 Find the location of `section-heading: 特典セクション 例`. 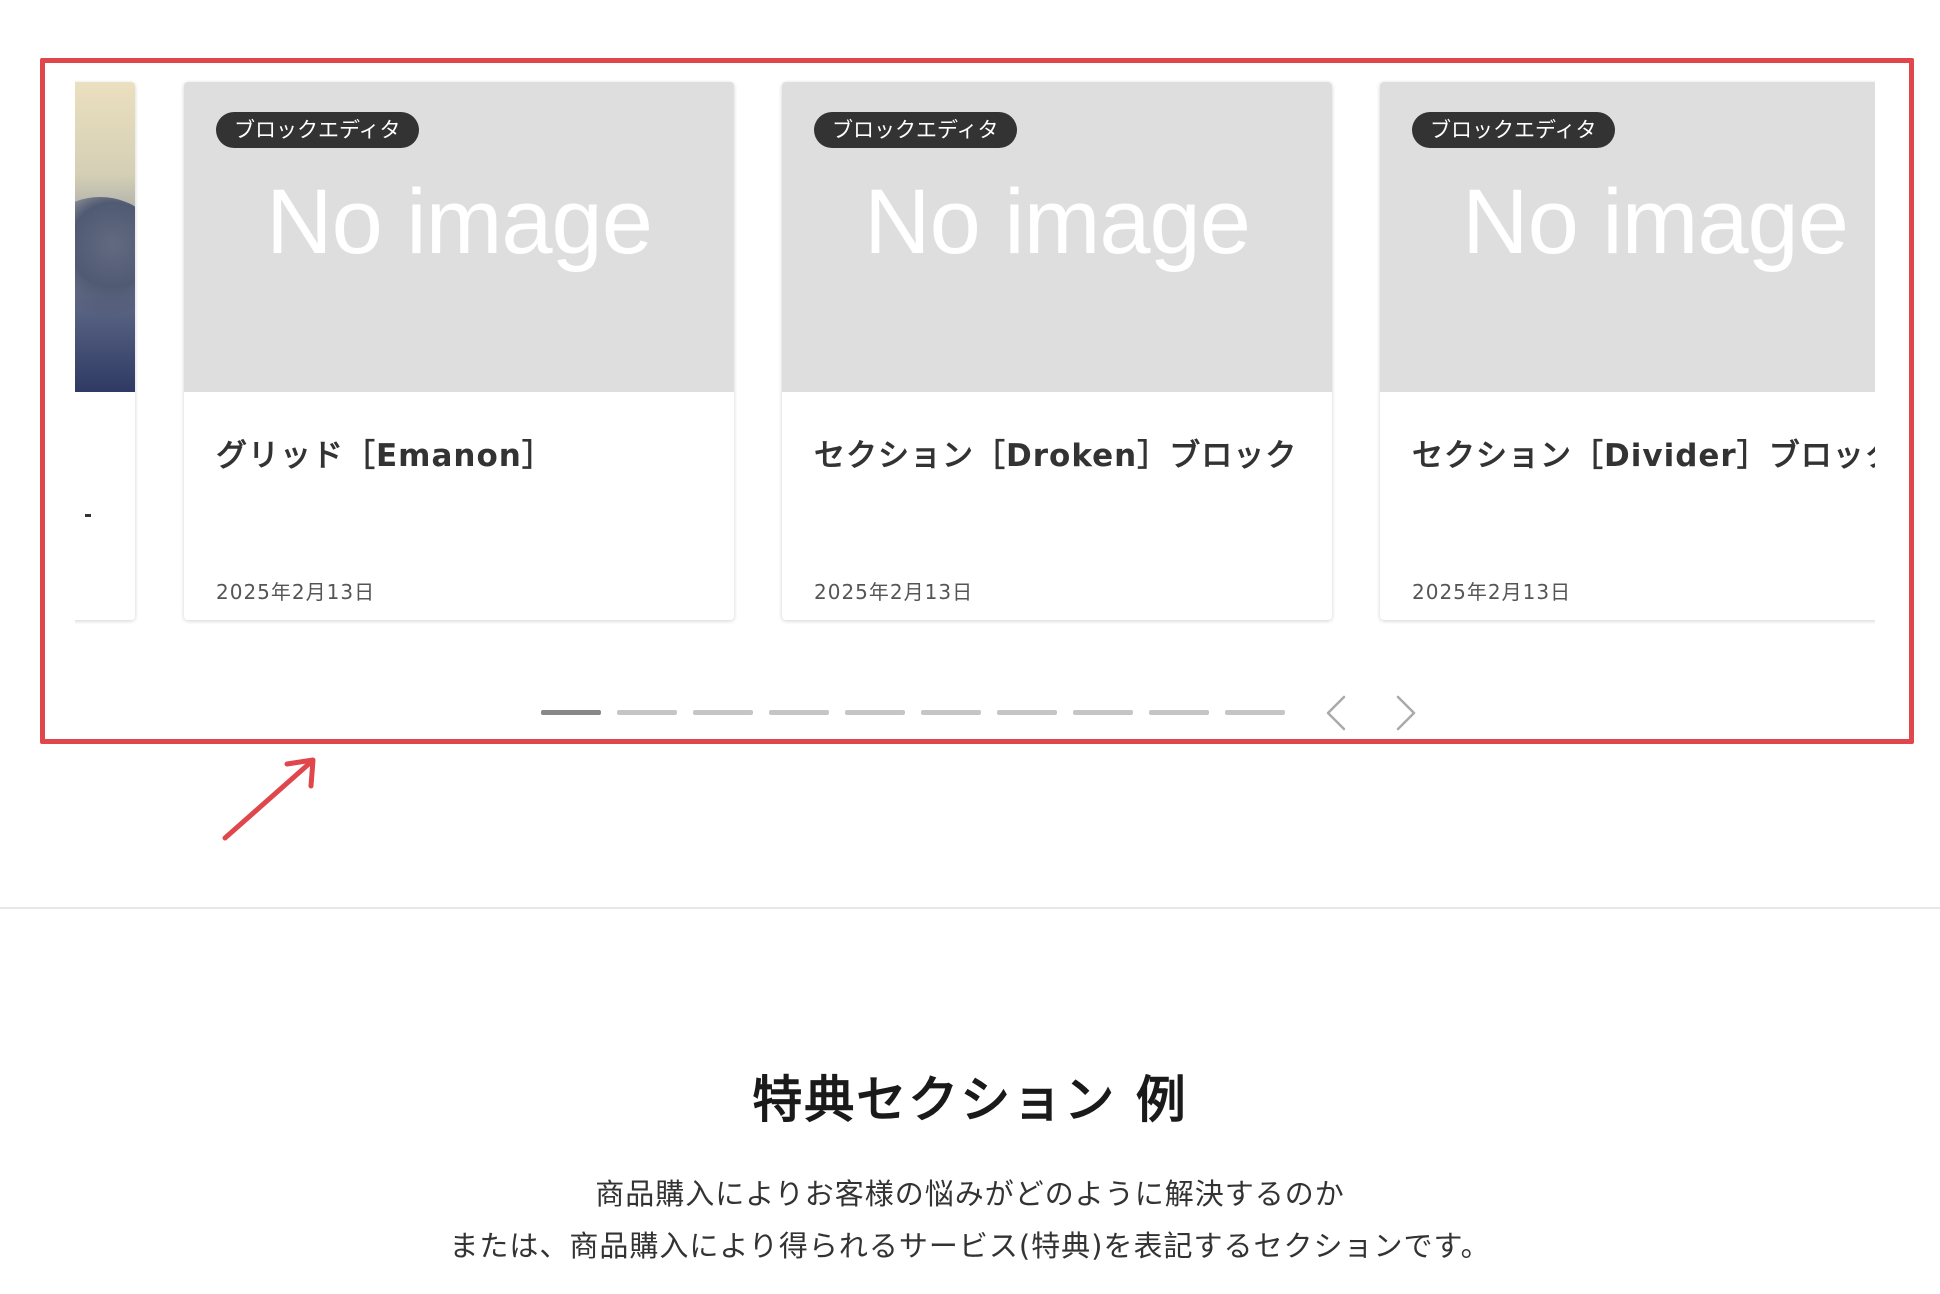

section-heading: 特典セクション 例 is located at coordinates (970, 1100).